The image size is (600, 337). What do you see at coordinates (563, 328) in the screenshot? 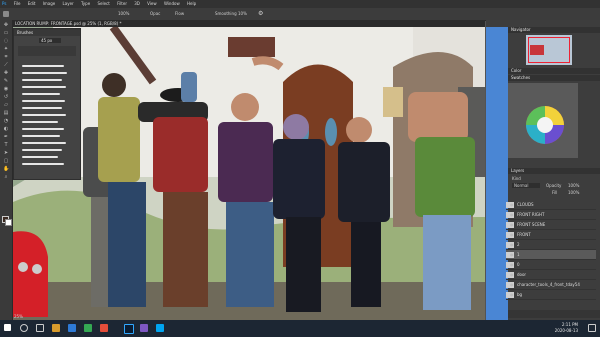
I see `taskbar-clock: 2:11 PM 2020-08-13` at bounding box center [563, 328].